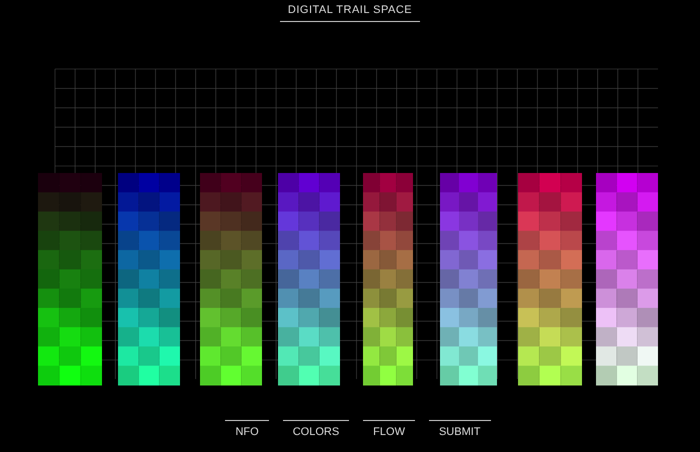 The height and width of the screenshot is (452, 700). Describe the element at coordinates (247, 430) in the screenshot. I see `nav-link: NFO` at that location.